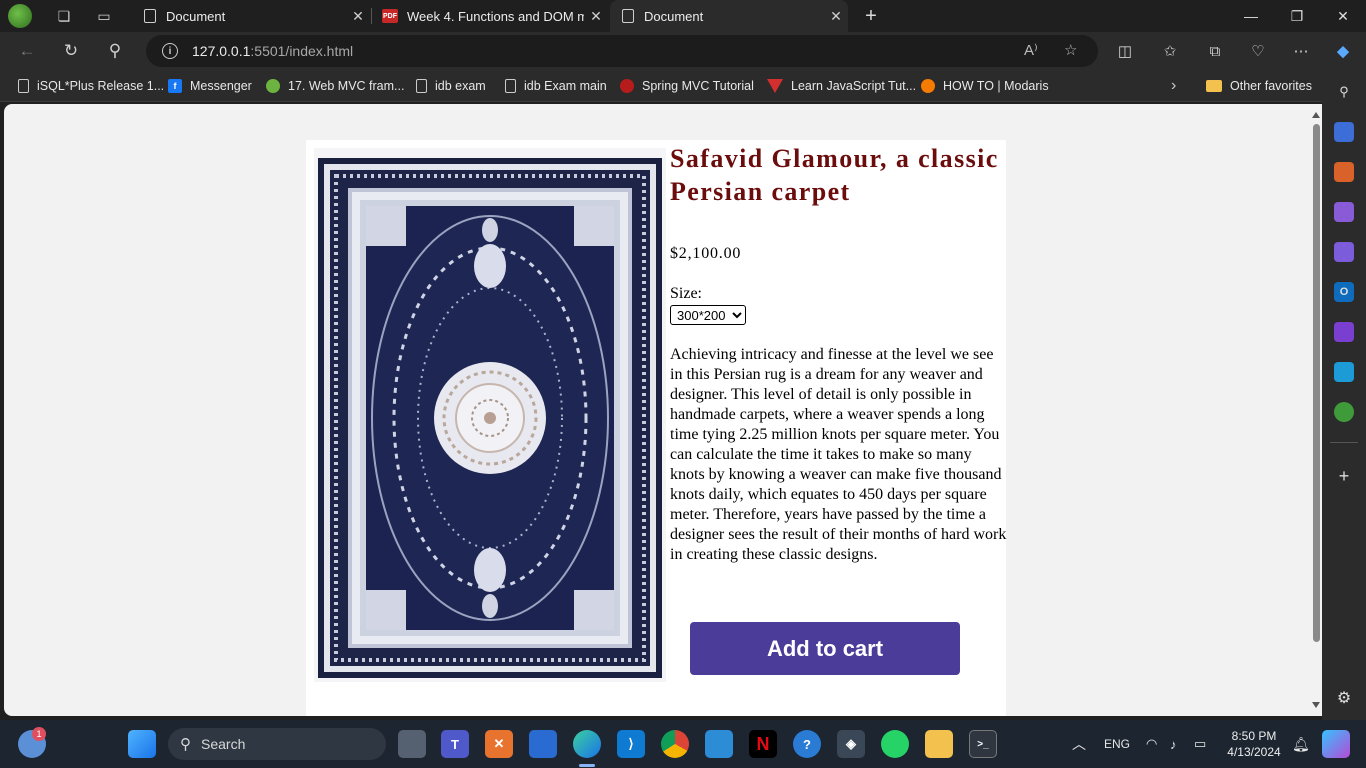 The height and width of the screenshot is (768, 1366). Describe the element at coordinates (1173, 86) in the screenshot. I see `favorites-overflow-chevron-icon: ›` at that location.